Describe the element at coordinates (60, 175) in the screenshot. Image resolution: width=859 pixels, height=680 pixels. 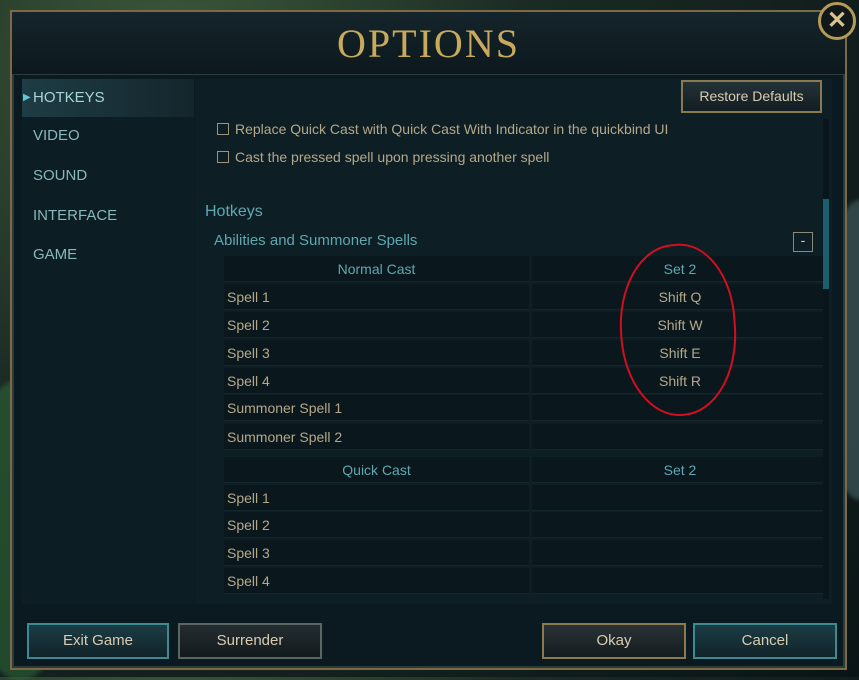
I see `sidebar-item-label: SOUND` at that location.